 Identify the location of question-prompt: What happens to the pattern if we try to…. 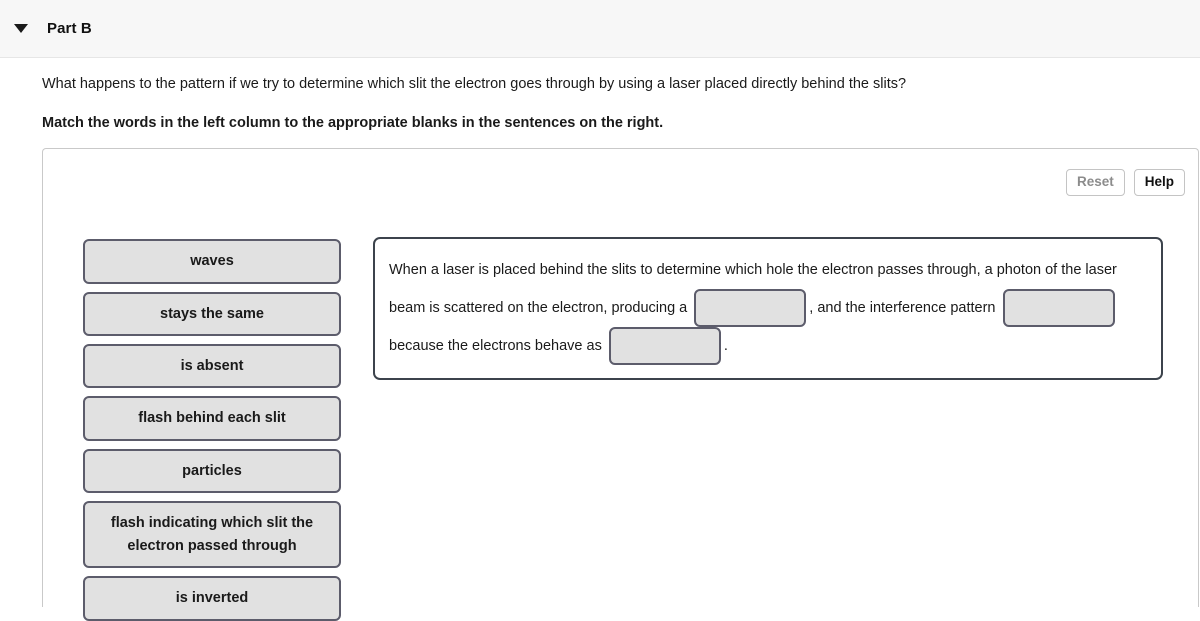
(474, 84).